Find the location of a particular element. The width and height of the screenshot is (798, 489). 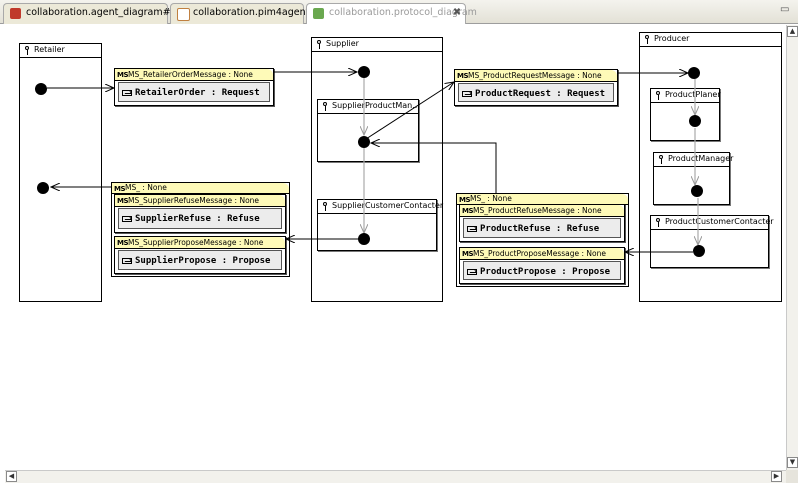

close-icon: ✖ is located at coordinates (457, 13).